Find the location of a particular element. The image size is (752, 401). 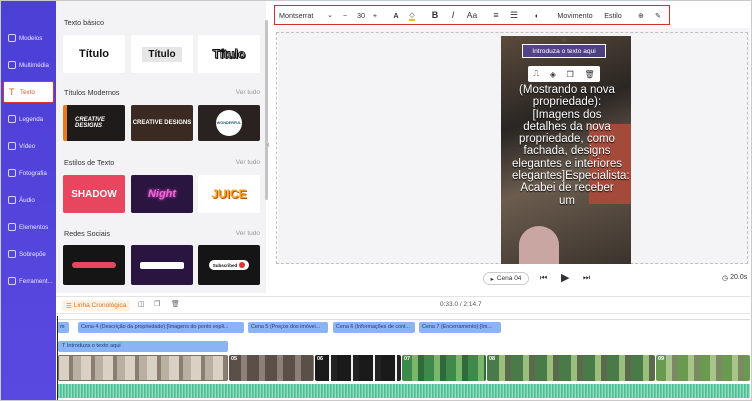

copy-icon: ❐ is located at coordinates (157, 304).